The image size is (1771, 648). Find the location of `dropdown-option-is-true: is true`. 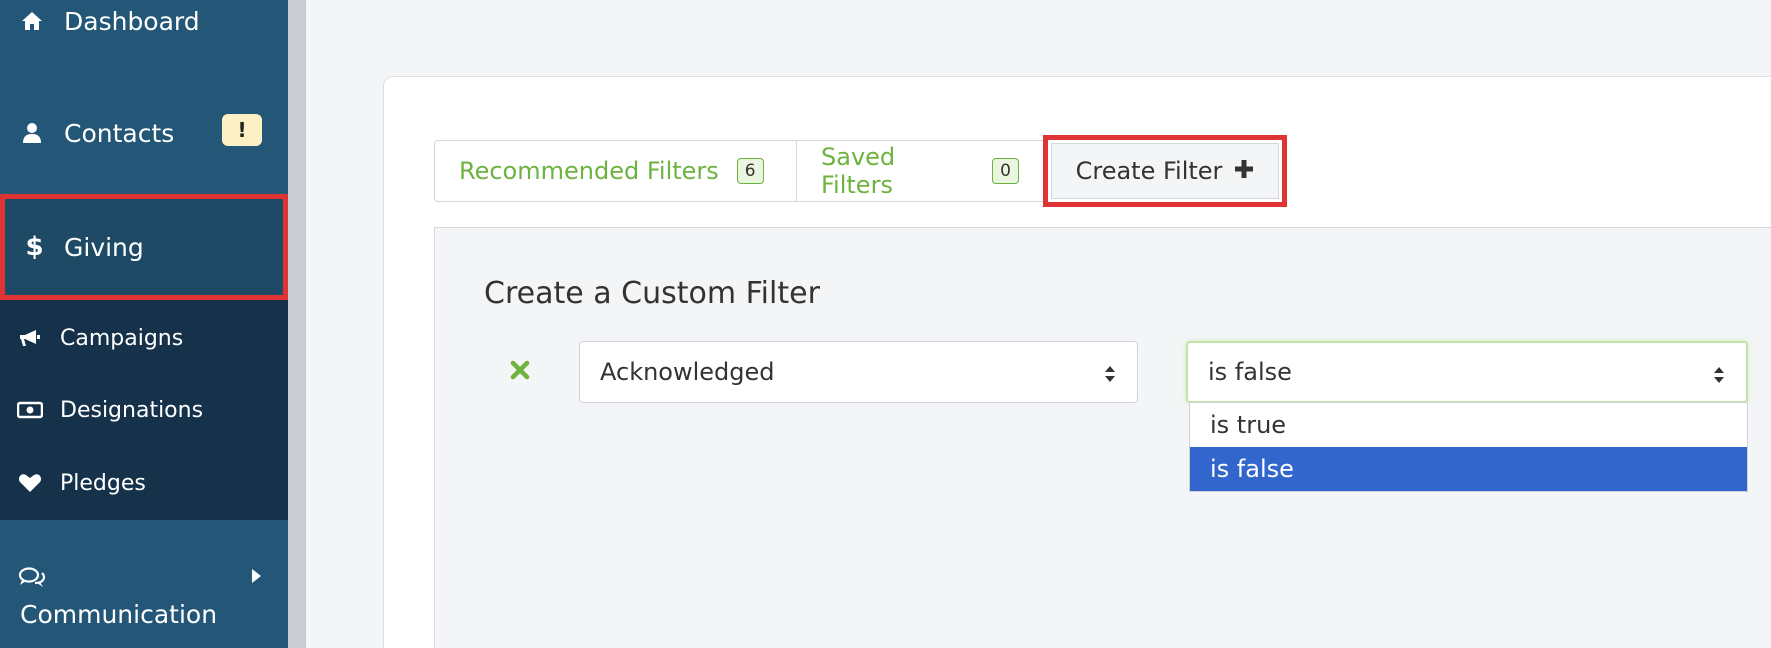

dropdown-option-is-true: is true is located at coordinates (1468, 425).